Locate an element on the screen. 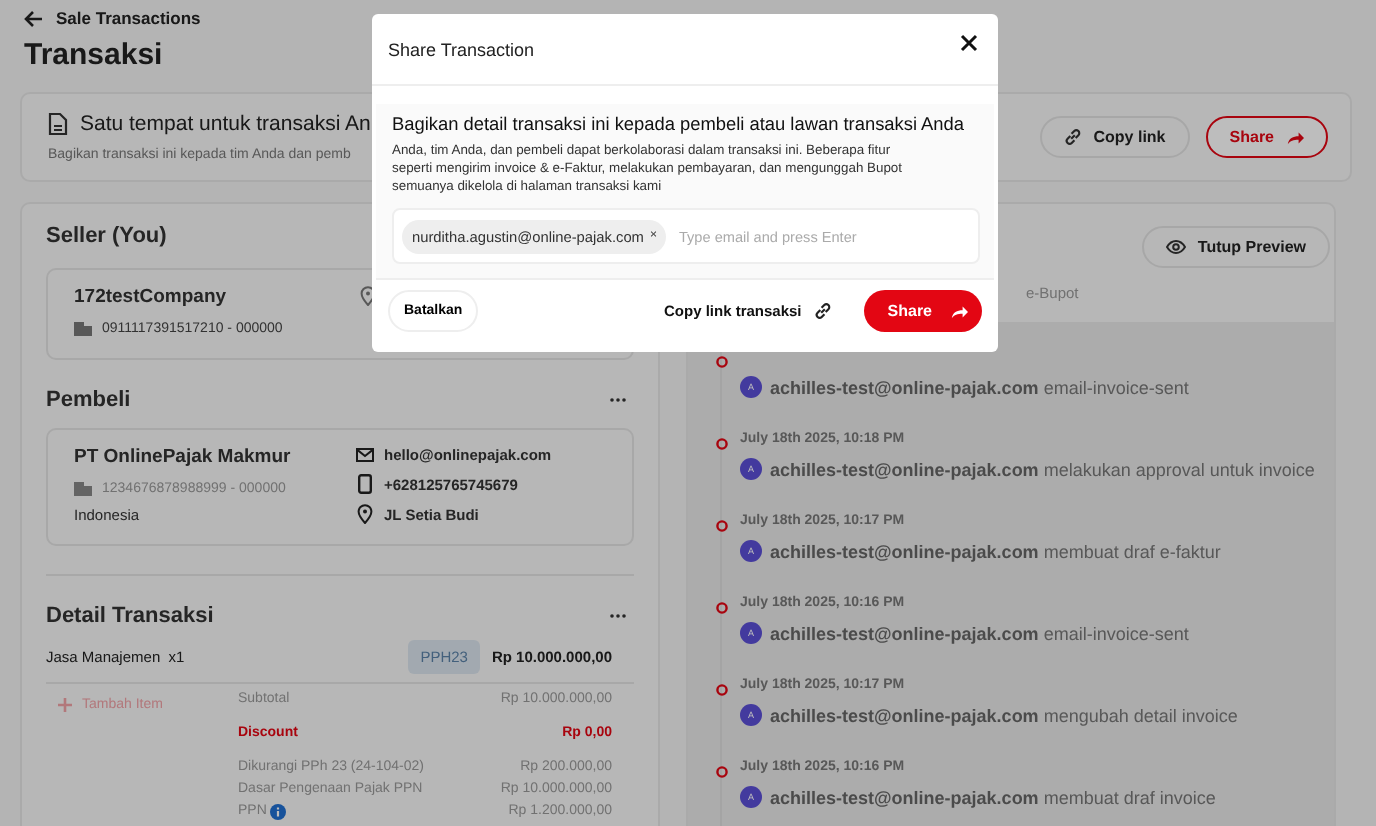  event-text: achilles-test@online-pajak.com mengubah detail invoice is located at coordinates (1004, 715).